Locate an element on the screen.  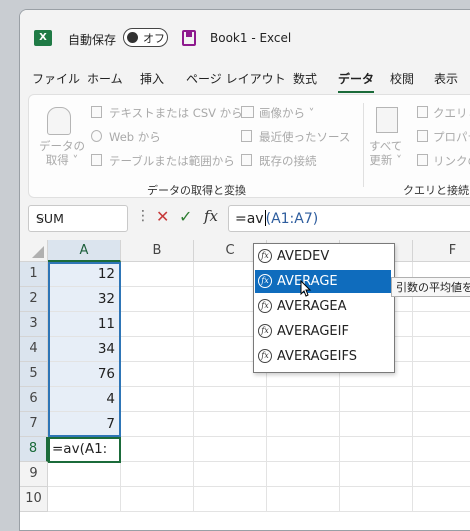
autocomplete-item-avedev: fx AVEDEV is located at coordinates (323, 256).